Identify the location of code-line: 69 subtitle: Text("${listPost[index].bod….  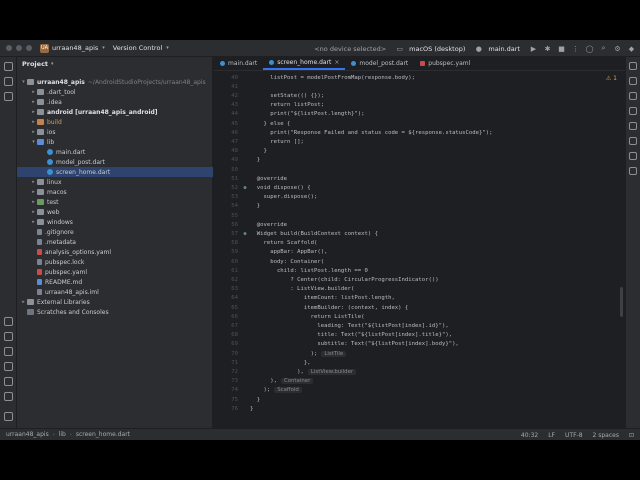
(419, 344).